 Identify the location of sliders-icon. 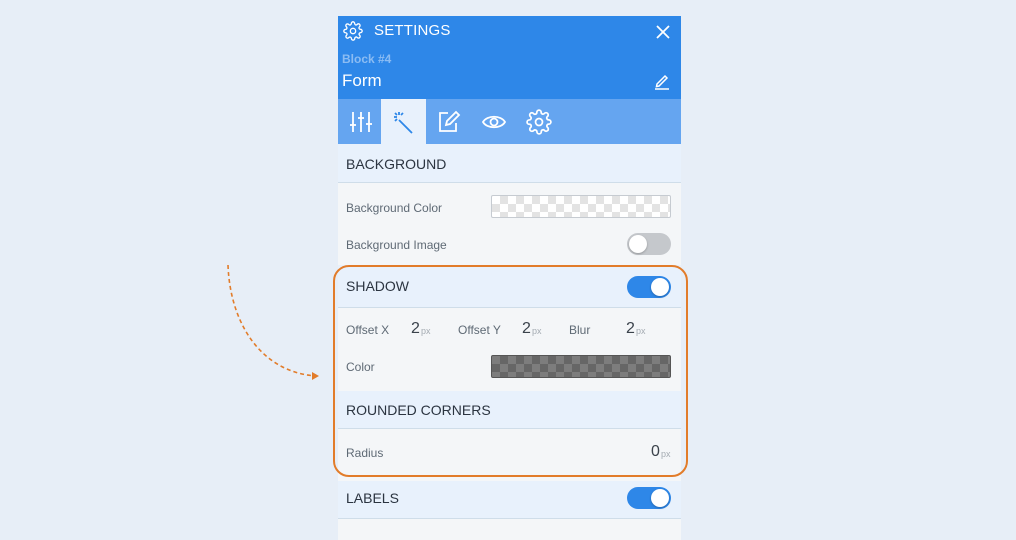
(360, 121).